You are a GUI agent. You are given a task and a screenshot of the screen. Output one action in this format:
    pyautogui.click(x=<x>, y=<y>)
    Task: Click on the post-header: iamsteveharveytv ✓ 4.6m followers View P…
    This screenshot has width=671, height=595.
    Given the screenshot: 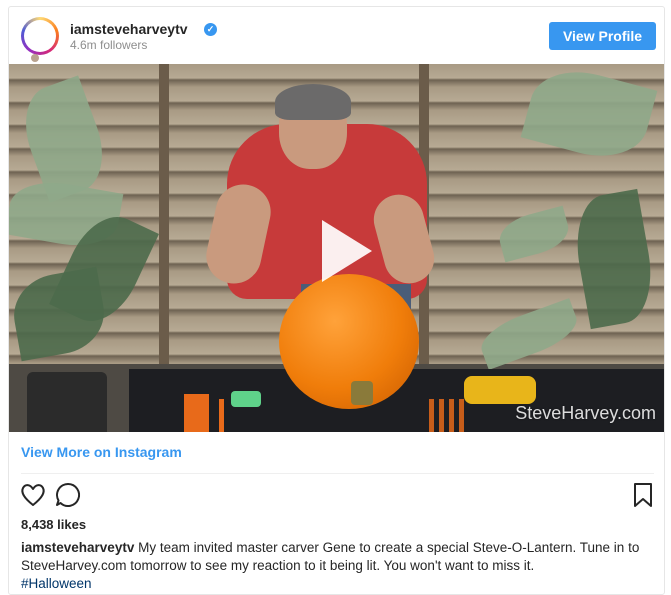 What is the action you would take?
    pyautogui.click(x=336, y=35)
    